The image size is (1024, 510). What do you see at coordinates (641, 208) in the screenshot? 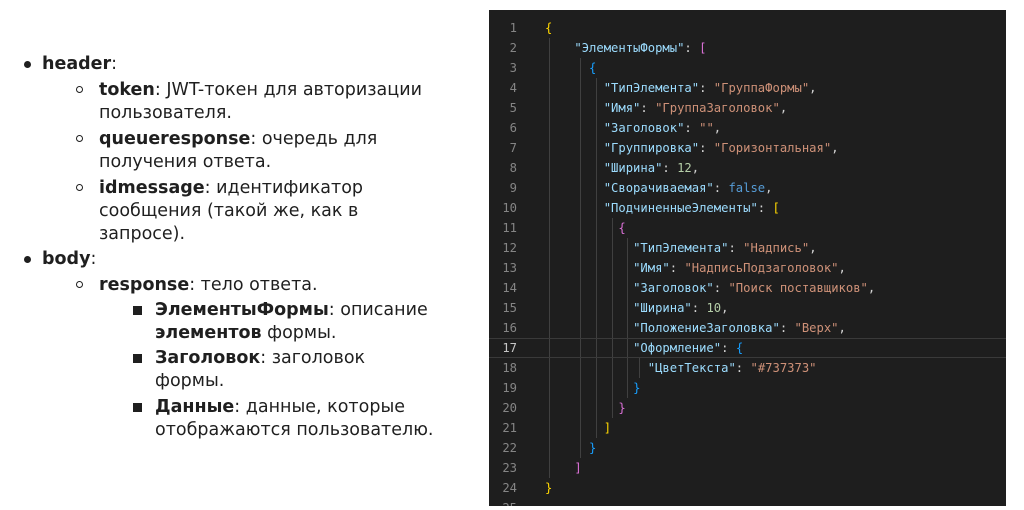
I see `code-line: 10 "ПодчиненныеЭлементы": [` at bounding box center [641, 208].